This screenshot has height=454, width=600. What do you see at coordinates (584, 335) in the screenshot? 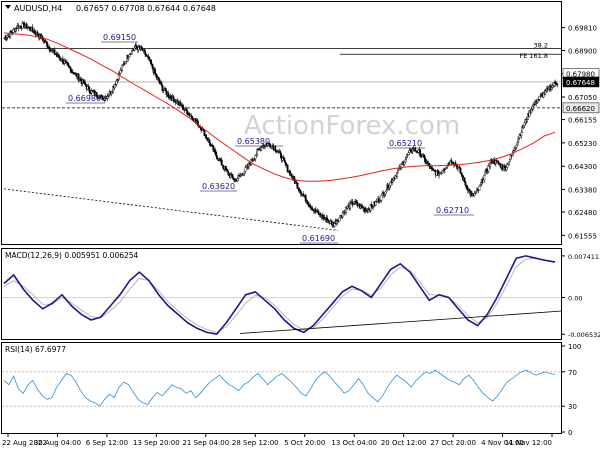
I see `macd-y-tick-label: -0.006532` at bounding box center [584, 335].